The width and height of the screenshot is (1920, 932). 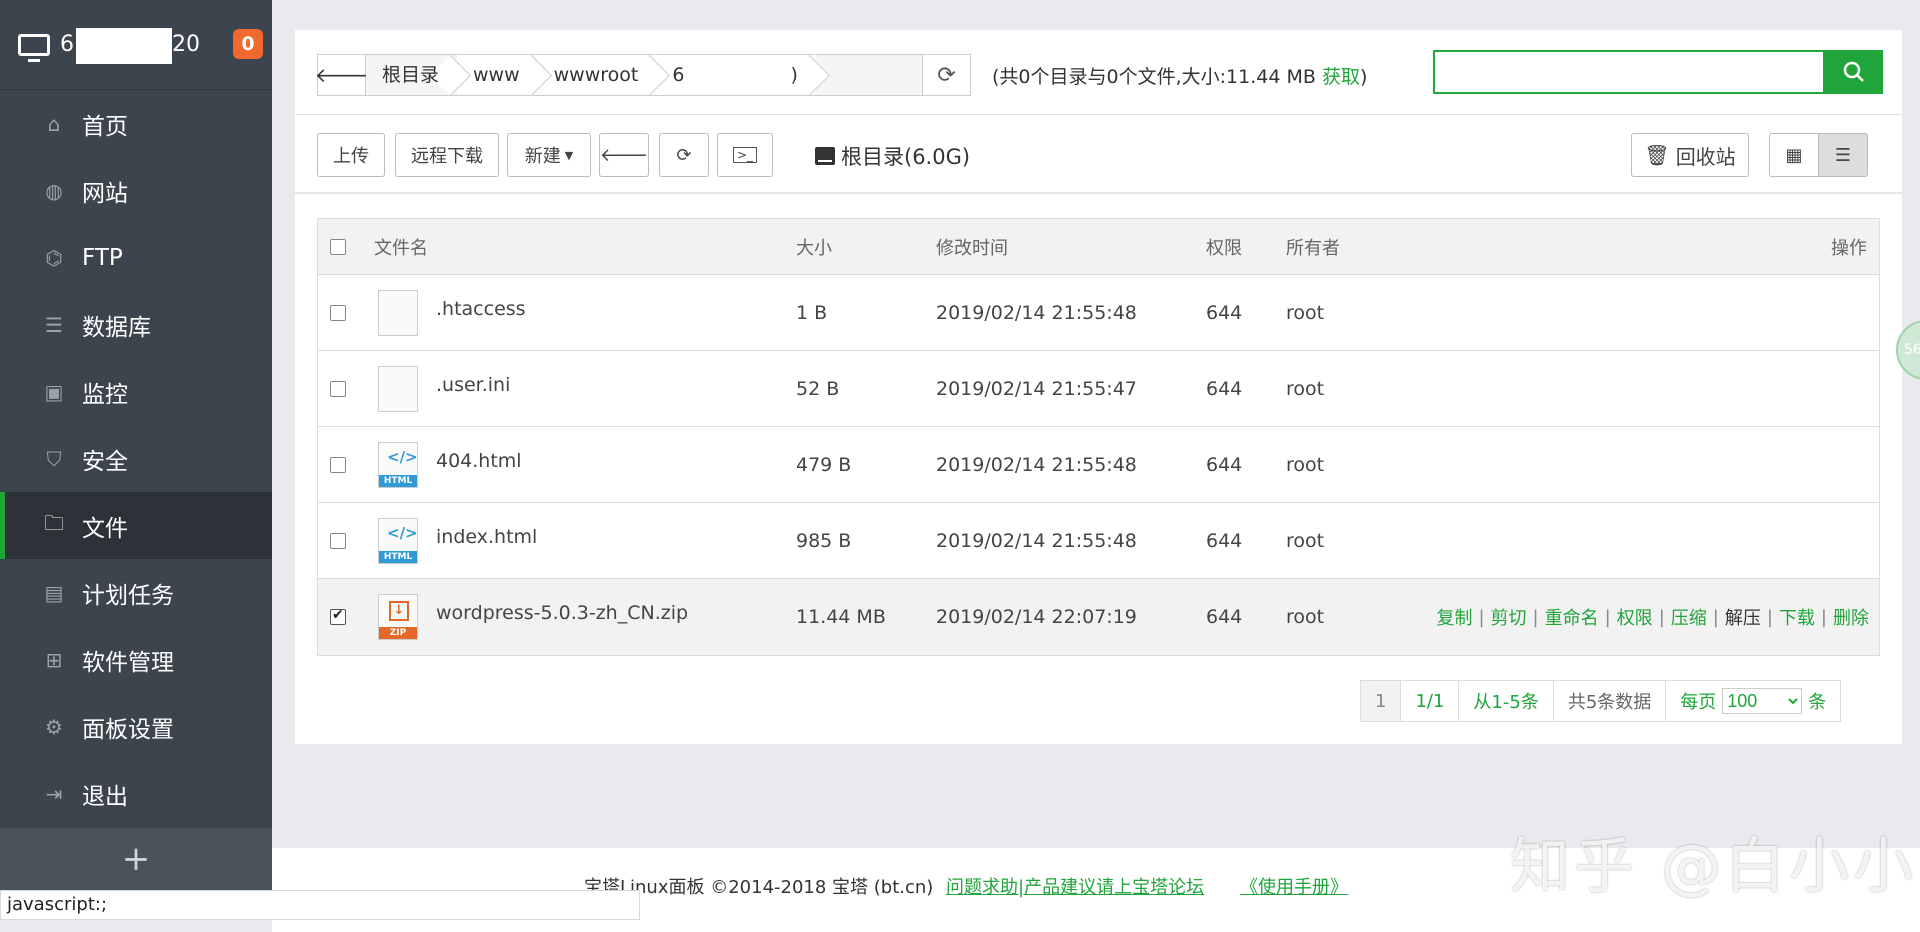 What do you see at coordinates (1689, 617) in the screenshot?
I see `compress-link: 压缩` at bounding box center [1689, 617].